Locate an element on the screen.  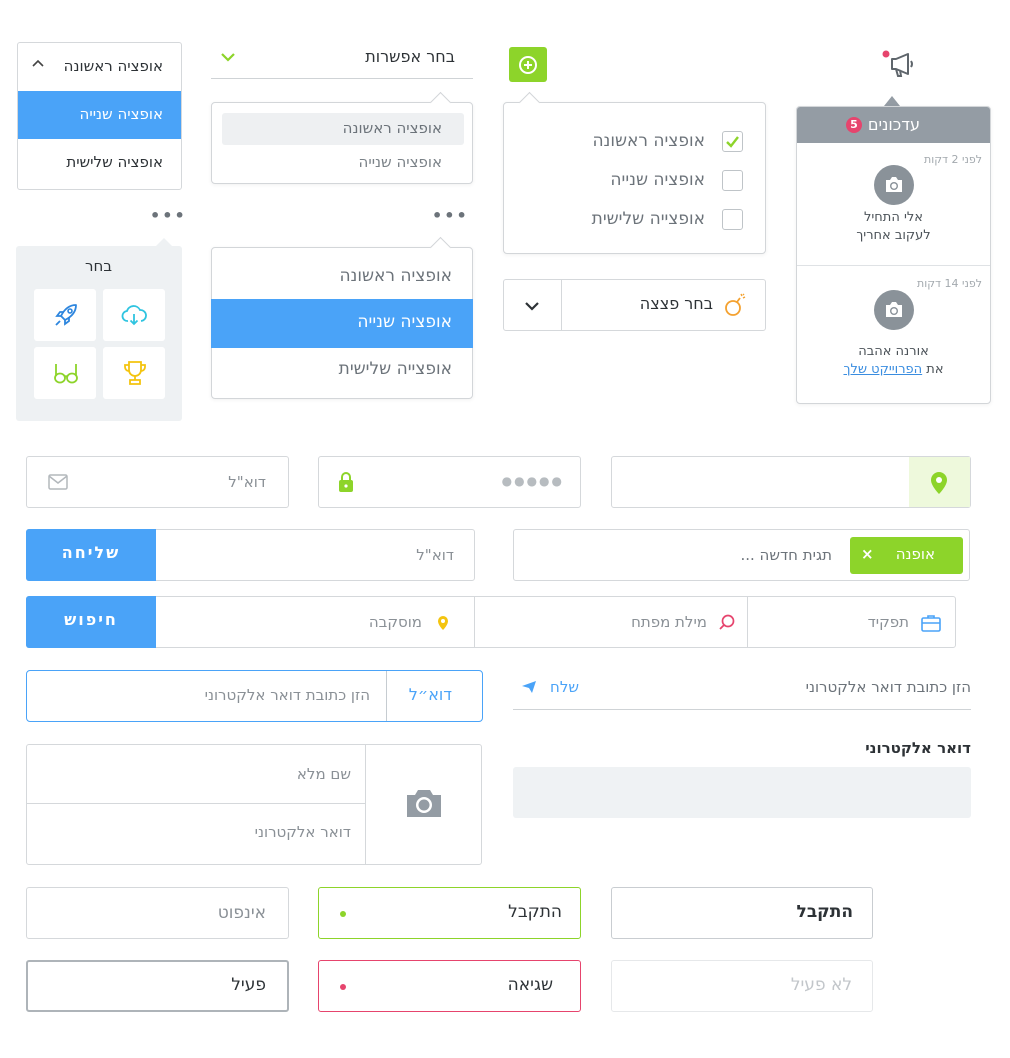
bomb-icon is located at coordinates (735, 305).